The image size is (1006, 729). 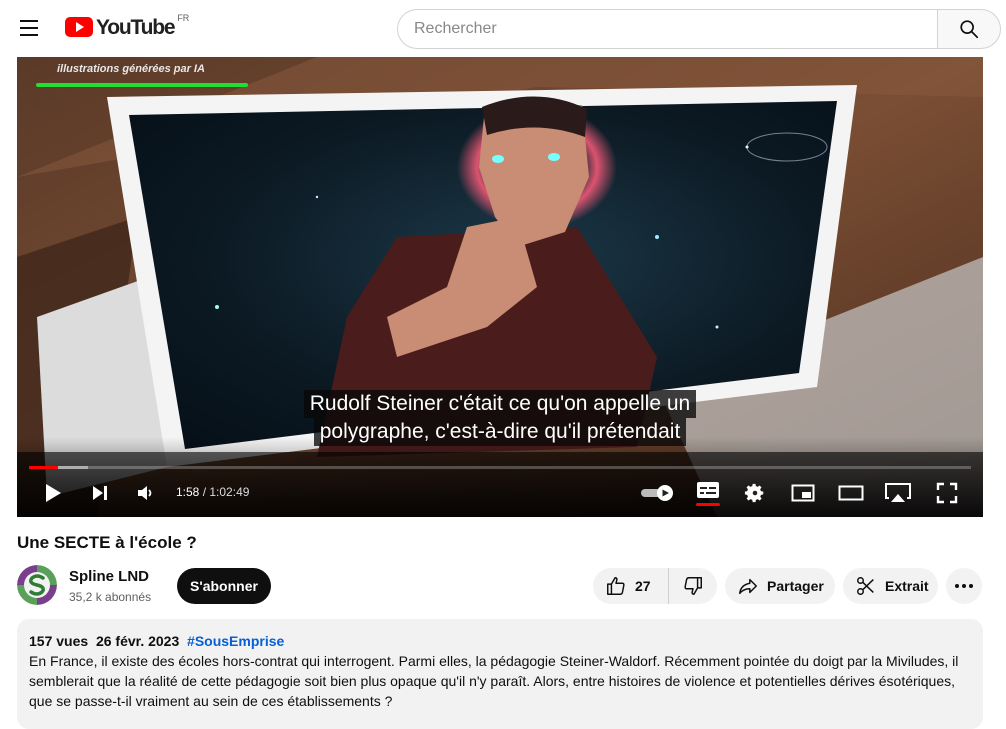 I want to click on volume-button, so click(x=146, y=493).